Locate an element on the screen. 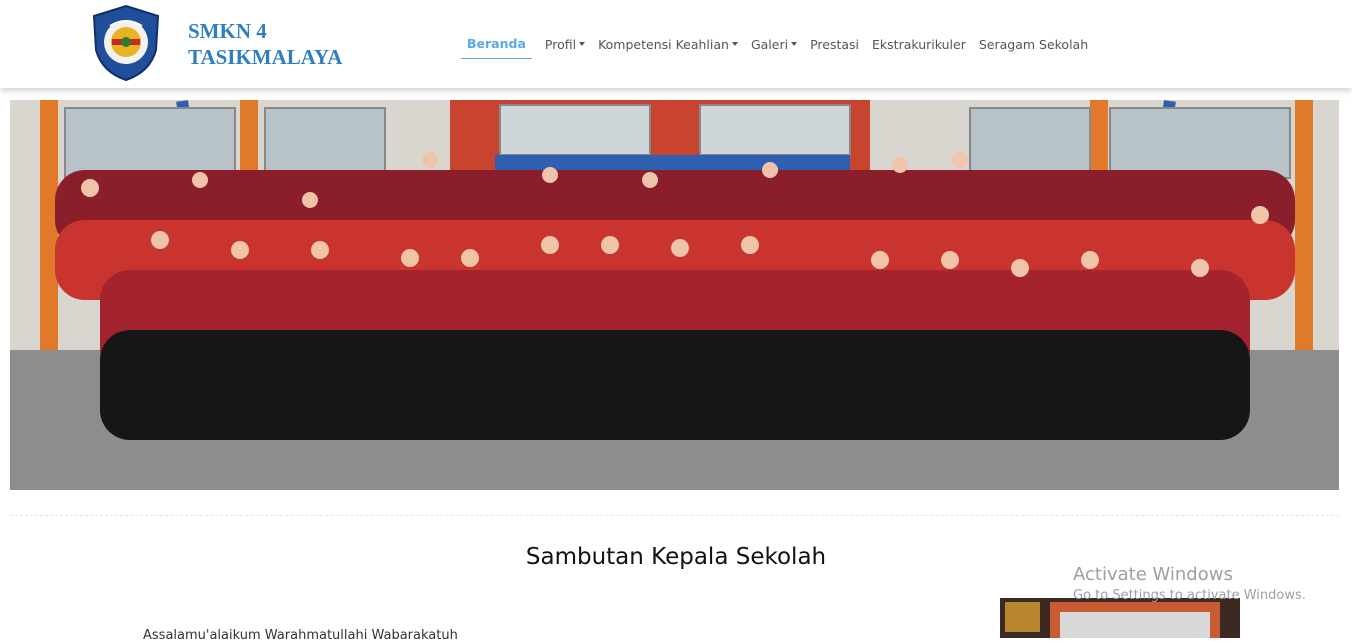 The image size is (1352, 643). nav-item-seragam-sekolah: Seragam Sekolah is located at coordinates (1033, 44).